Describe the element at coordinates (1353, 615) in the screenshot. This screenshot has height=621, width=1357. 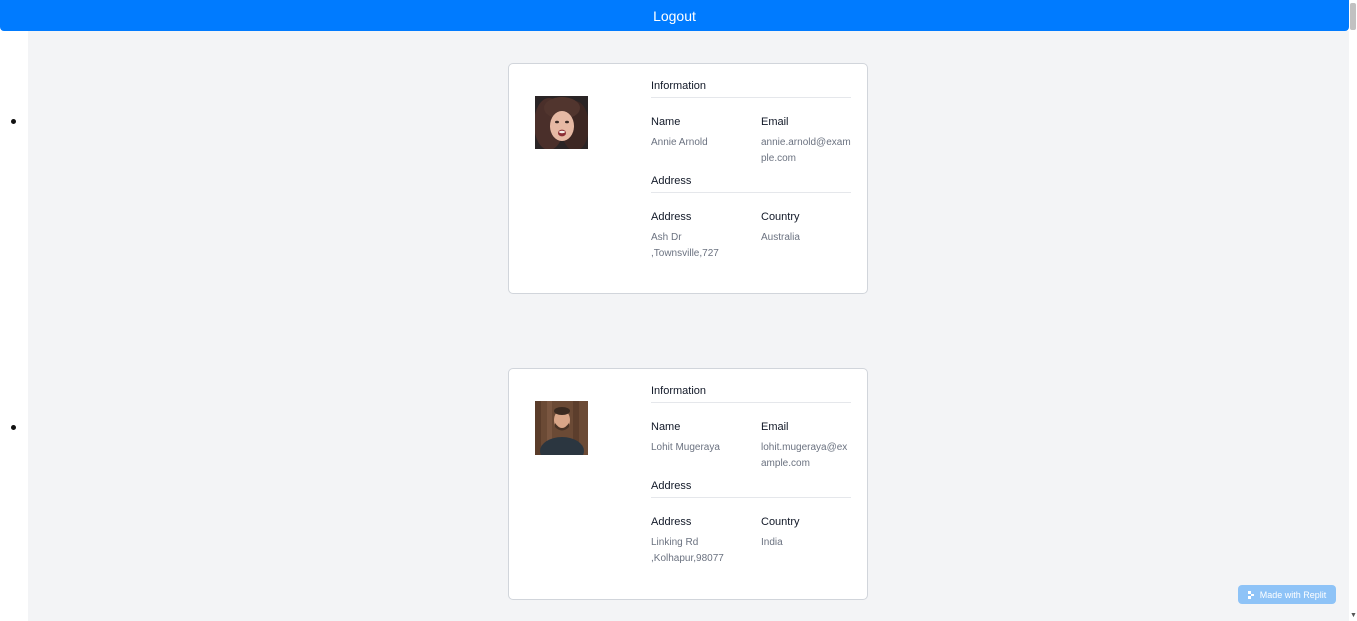
I see `scroll-down-arrow-icon: ▼` at that location.